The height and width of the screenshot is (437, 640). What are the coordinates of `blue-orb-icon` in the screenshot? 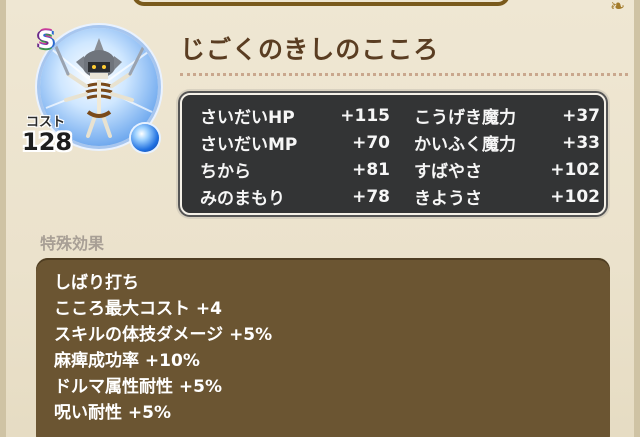 It's located at (145, 138).